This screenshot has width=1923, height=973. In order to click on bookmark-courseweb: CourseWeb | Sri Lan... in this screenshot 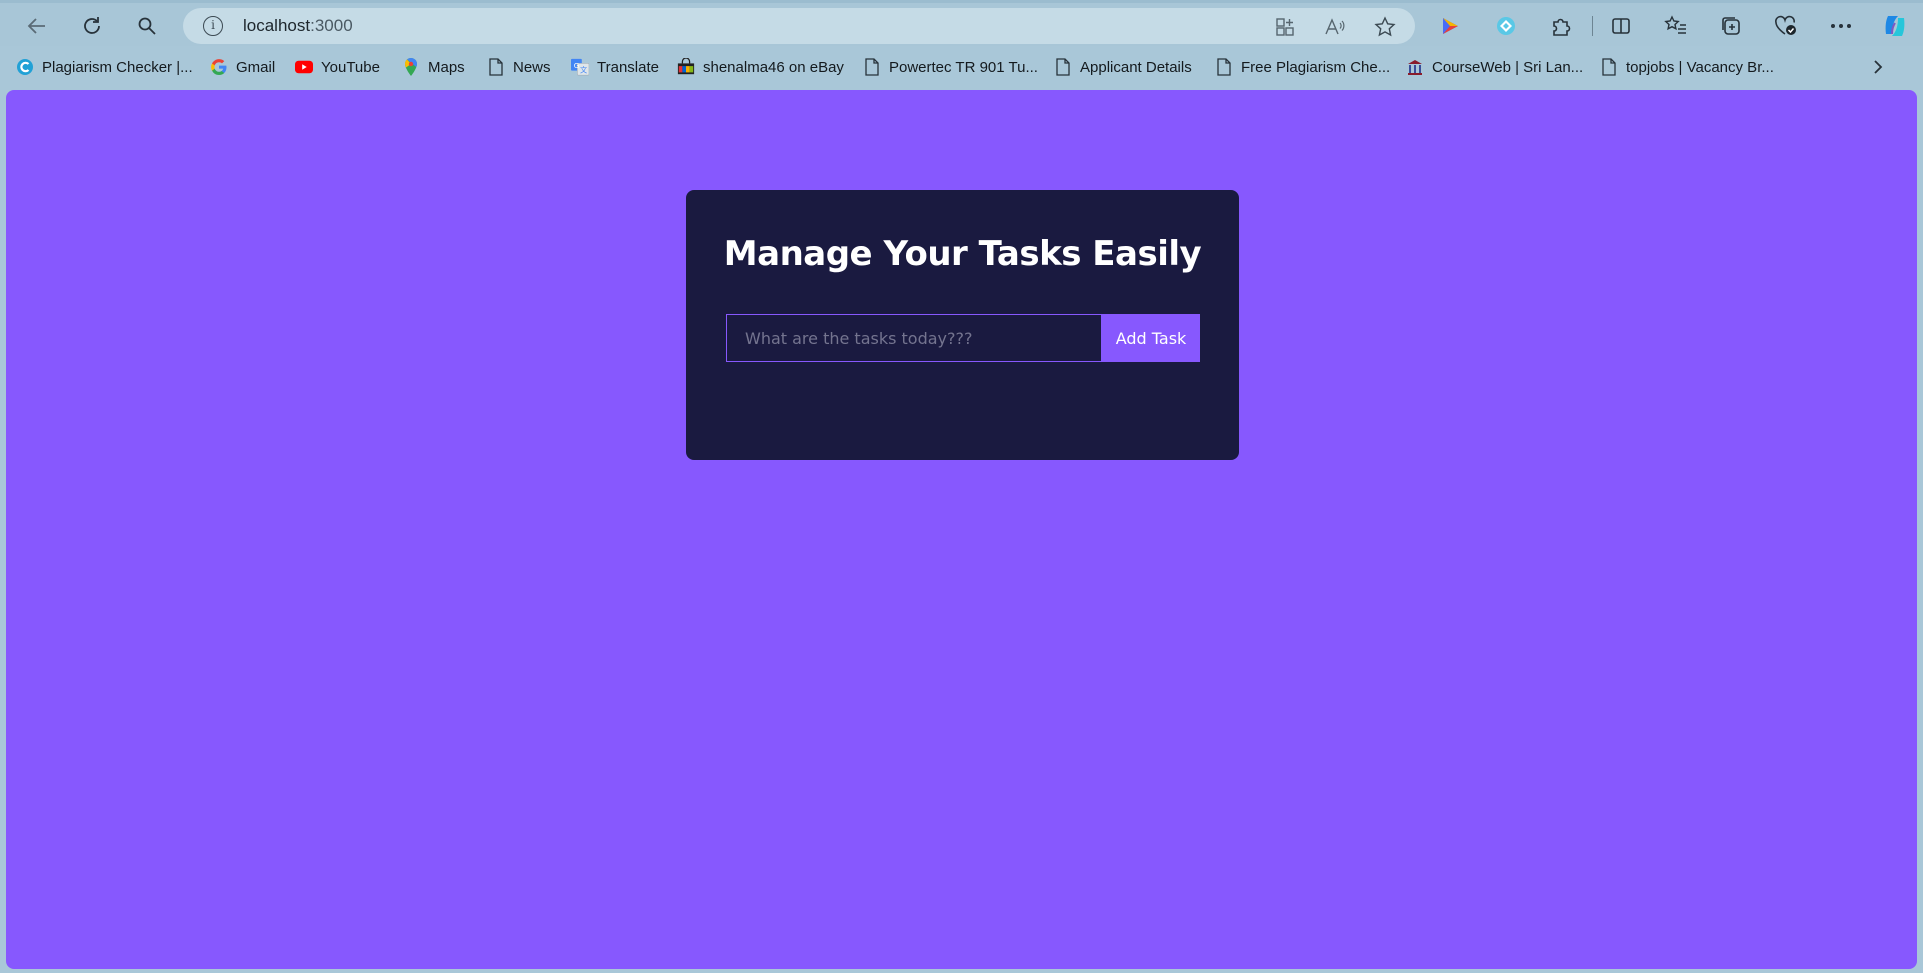, I will do `click(1494, 67)`.